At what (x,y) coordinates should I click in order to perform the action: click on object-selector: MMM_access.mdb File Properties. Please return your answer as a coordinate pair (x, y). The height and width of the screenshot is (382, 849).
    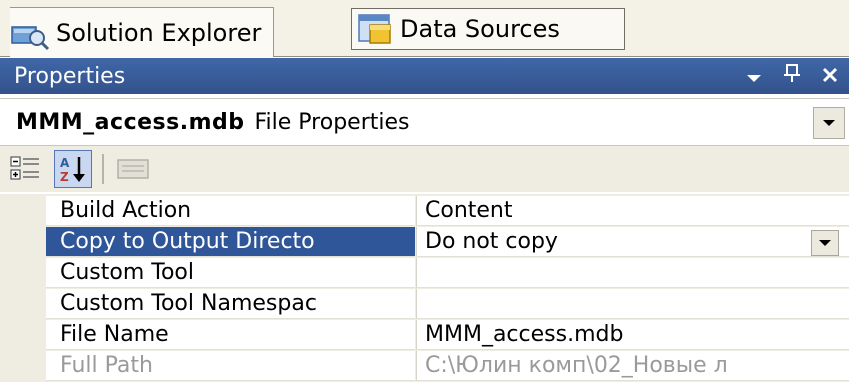
    Looking at the image, I should click on (424, 122).